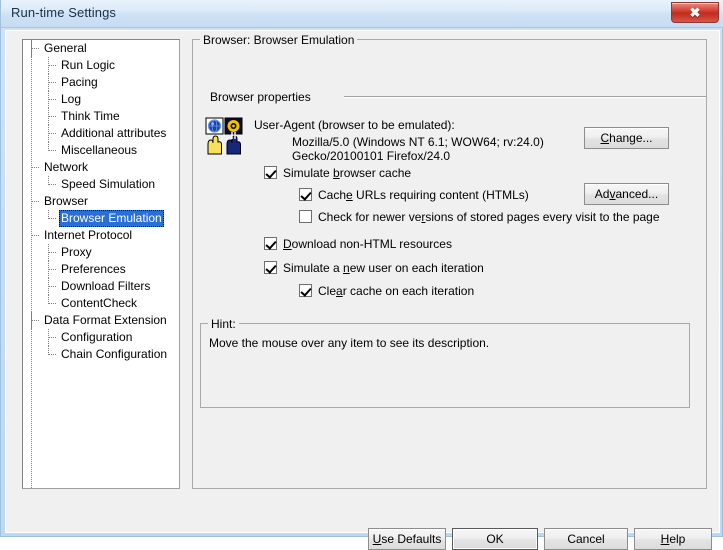 This screenshot has height=550, width=723. I want to click on tree-item-run-logic: Run Logic, so click(101, 65).